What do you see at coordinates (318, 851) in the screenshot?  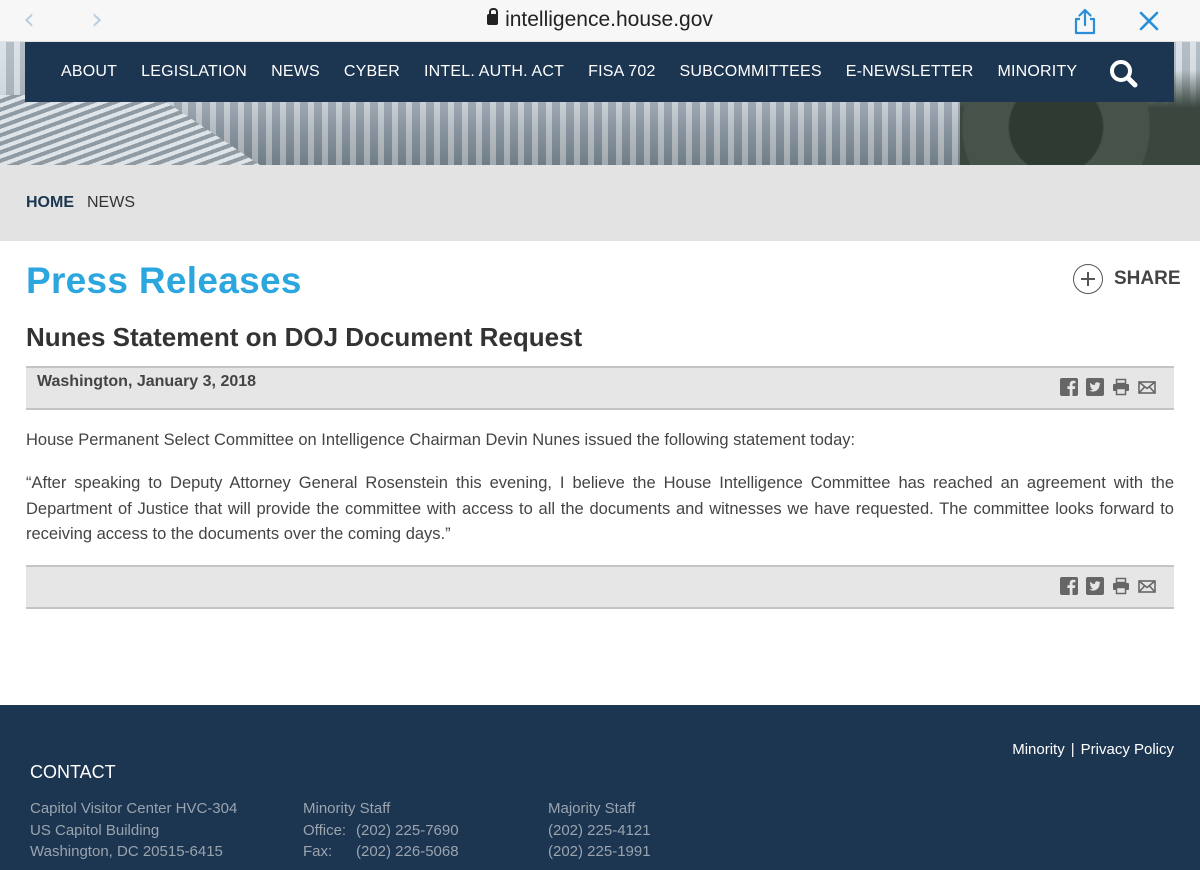 I see `fax-label: Fax:` at bounding box center [318, 851].